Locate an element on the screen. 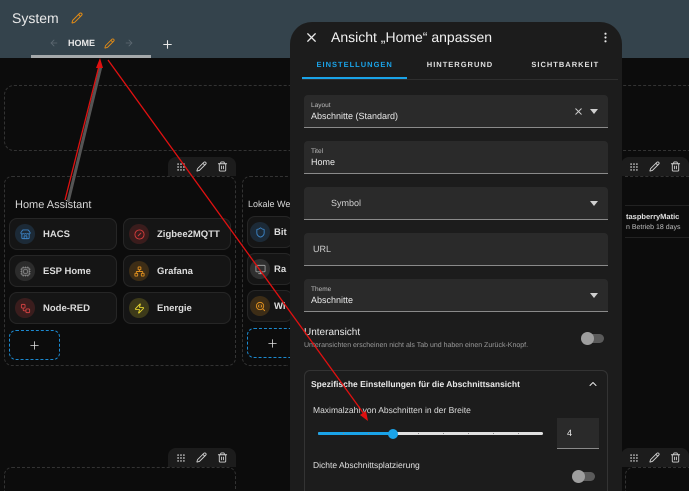 This screenshot has width=689, height=491. dashboard-title: System is located at coordinates (35, 18).